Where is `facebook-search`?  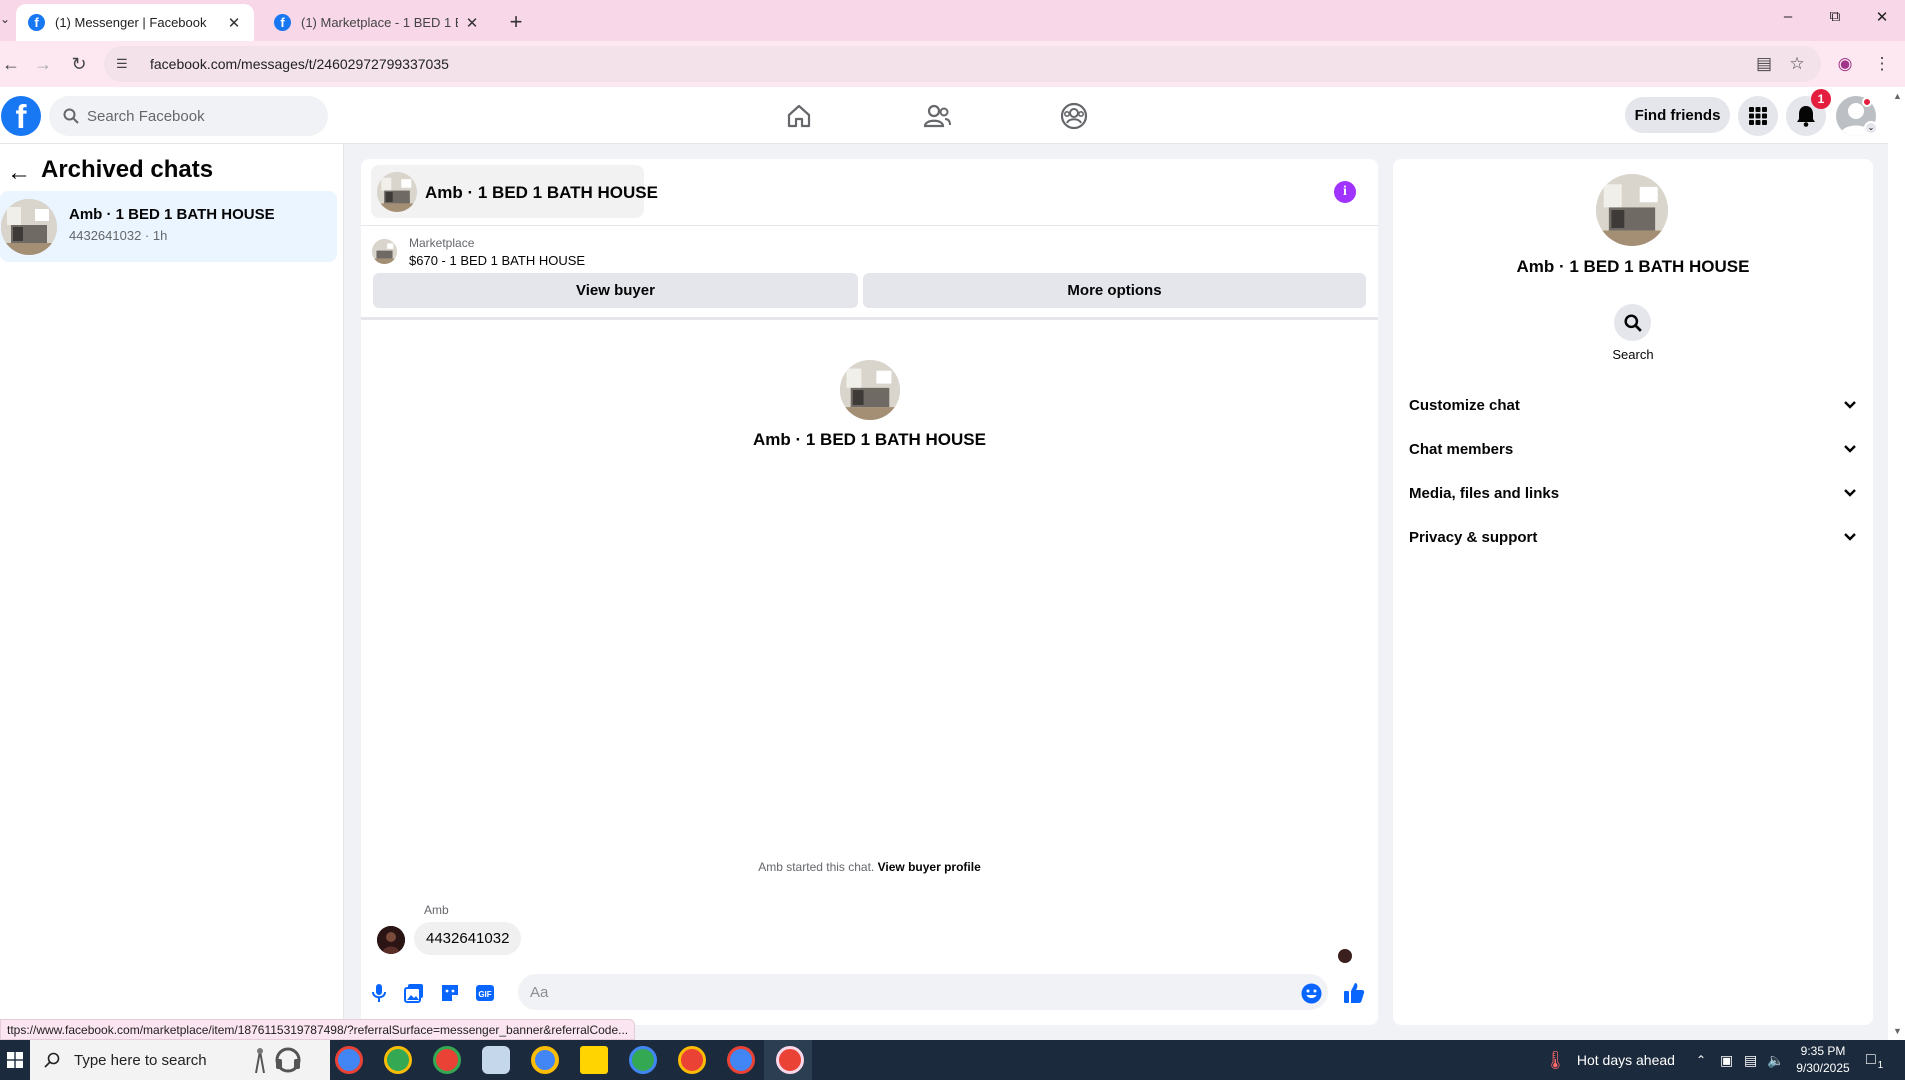 facebook-search is located at coordinates (188, 116).